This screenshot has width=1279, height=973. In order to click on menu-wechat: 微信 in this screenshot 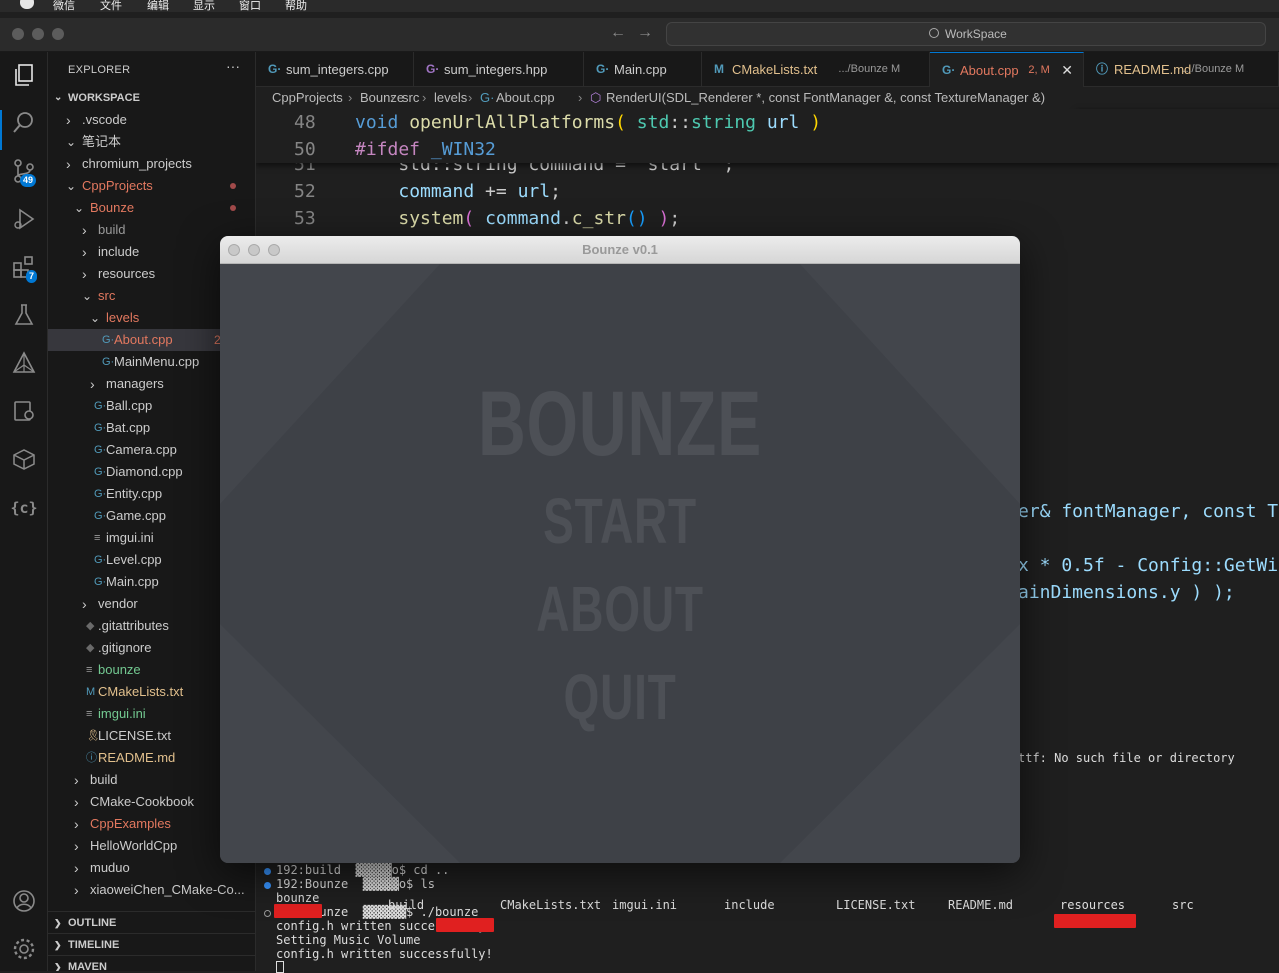, I will do `click(64, 6)`.